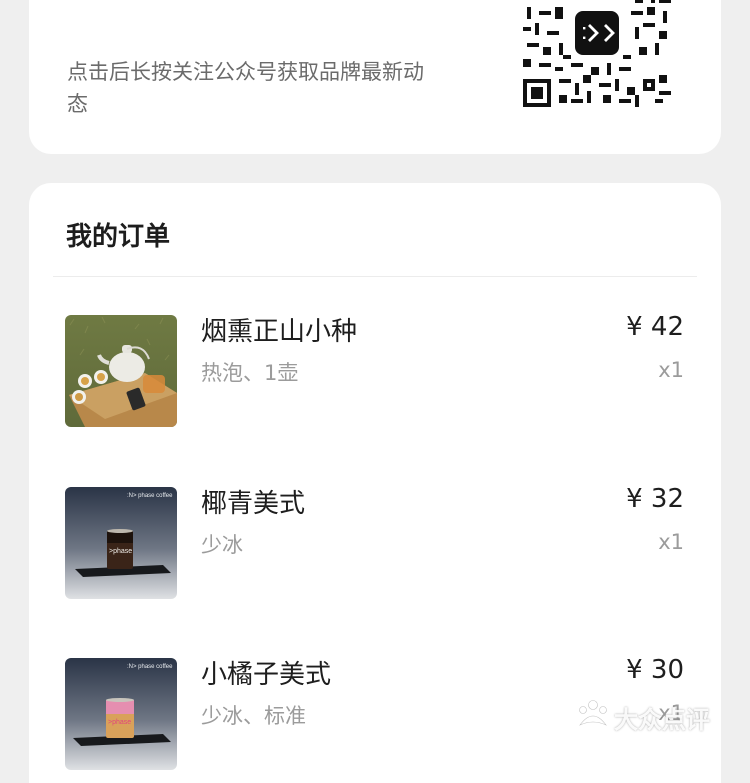 The height and width of the screenshot is (783, 750). What do you see at coordinates (253, 716) in the screenshot?
I see `order-spec: 少冰、标准` at bounding box center [253, 716].